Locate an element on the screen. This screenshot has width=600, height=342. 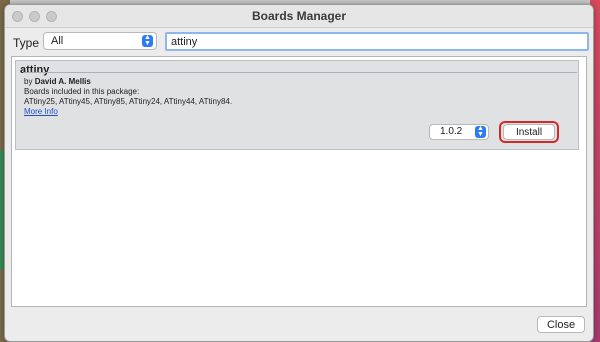
type-select-value: All is located at coordinates (57, 41).